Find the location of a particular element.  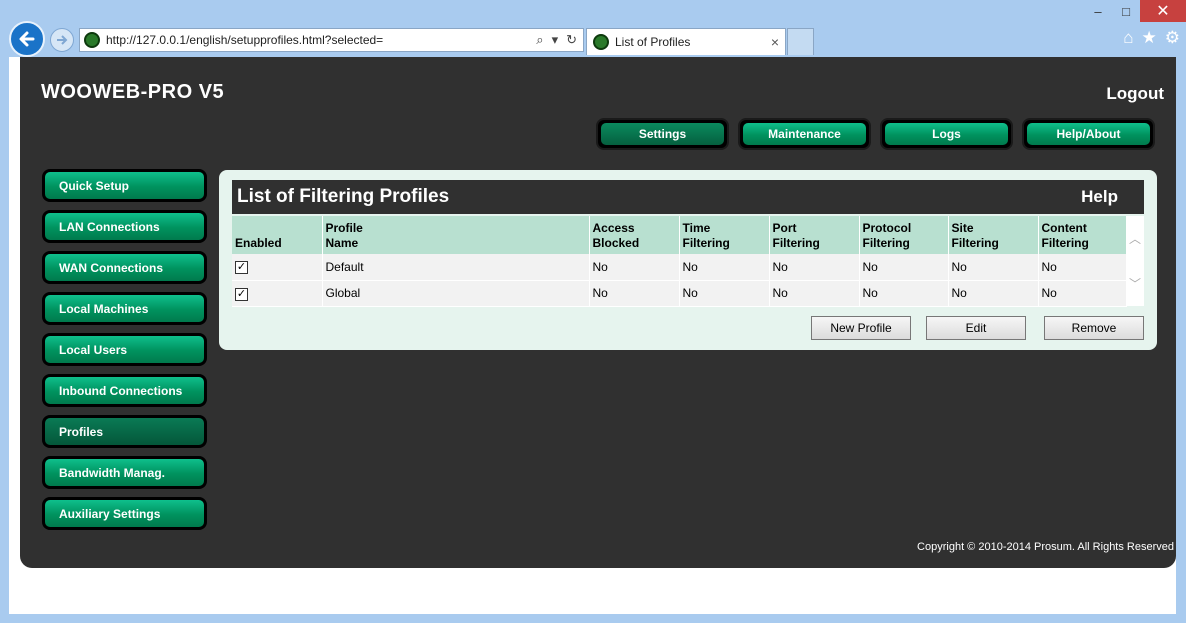

address-tools: ⌕ ▾ ↻ is located at coordinates (559, 40).